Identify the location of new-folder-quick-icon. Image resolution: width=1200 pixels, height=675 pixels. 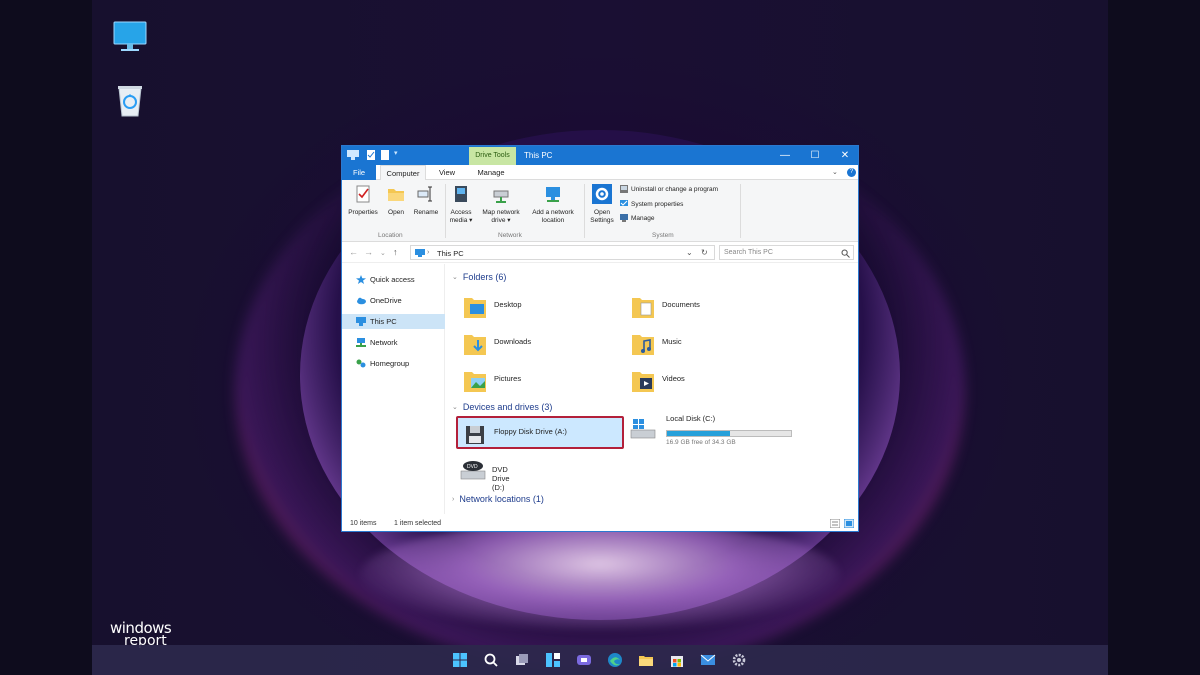
(385, 155).